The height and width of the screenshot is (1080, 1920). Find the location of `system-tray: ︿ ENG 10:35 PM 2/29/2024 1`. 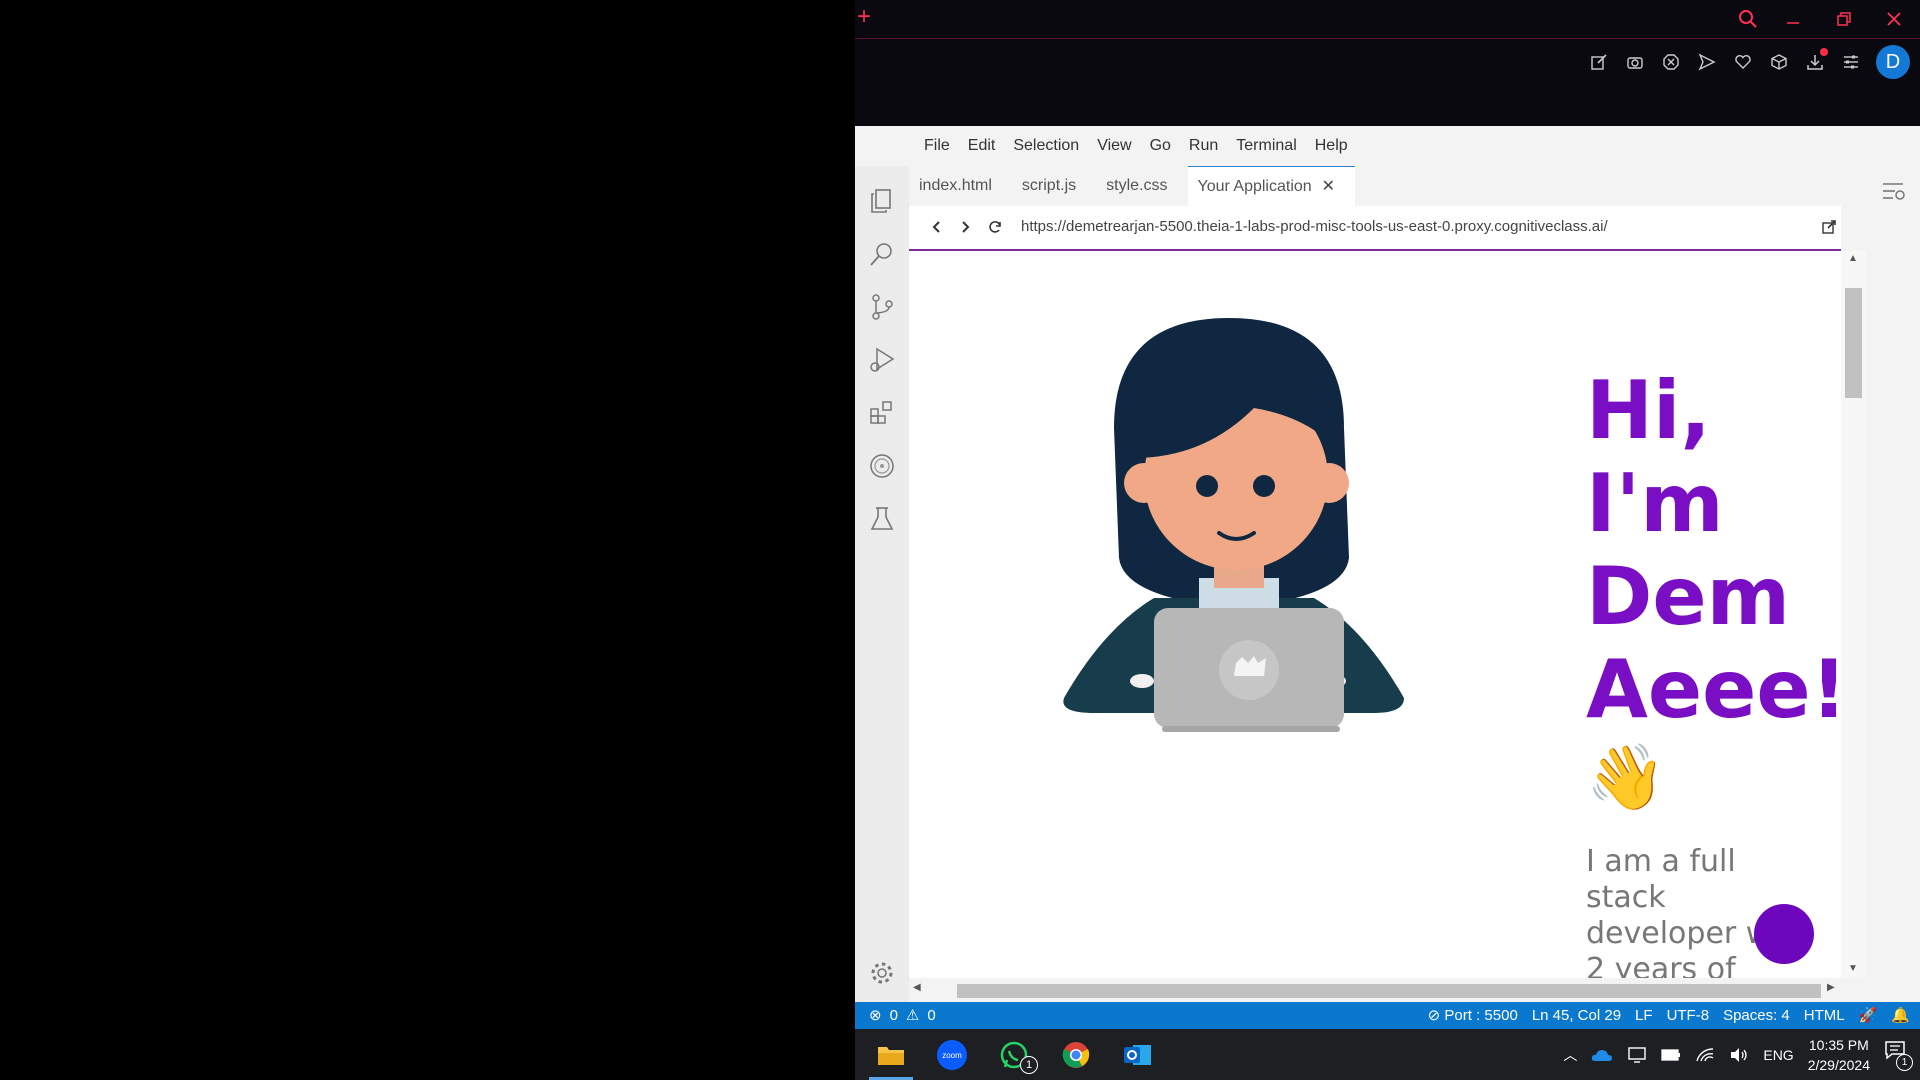

system-tray: ︿ ENG 10:35 PM 2/29/2024 1 is located at coordinates (1738, 1054).